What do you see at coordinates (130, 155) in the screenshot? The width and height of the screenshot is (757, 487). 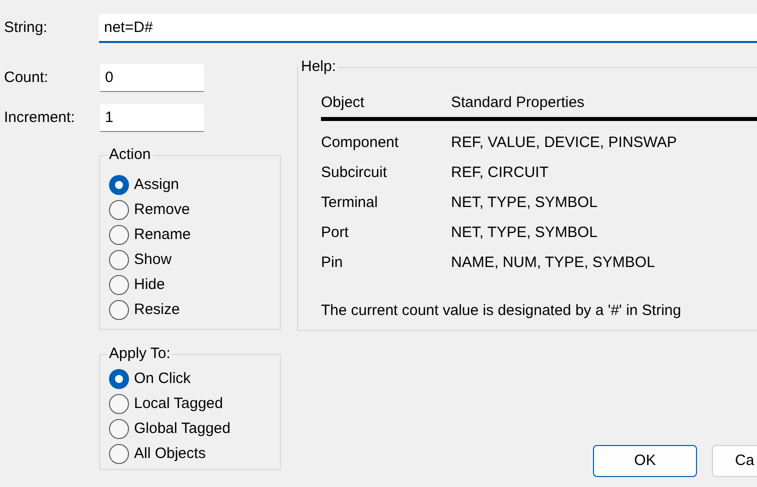 I see `action-group-title: Action` at bounding box center [130, 155].